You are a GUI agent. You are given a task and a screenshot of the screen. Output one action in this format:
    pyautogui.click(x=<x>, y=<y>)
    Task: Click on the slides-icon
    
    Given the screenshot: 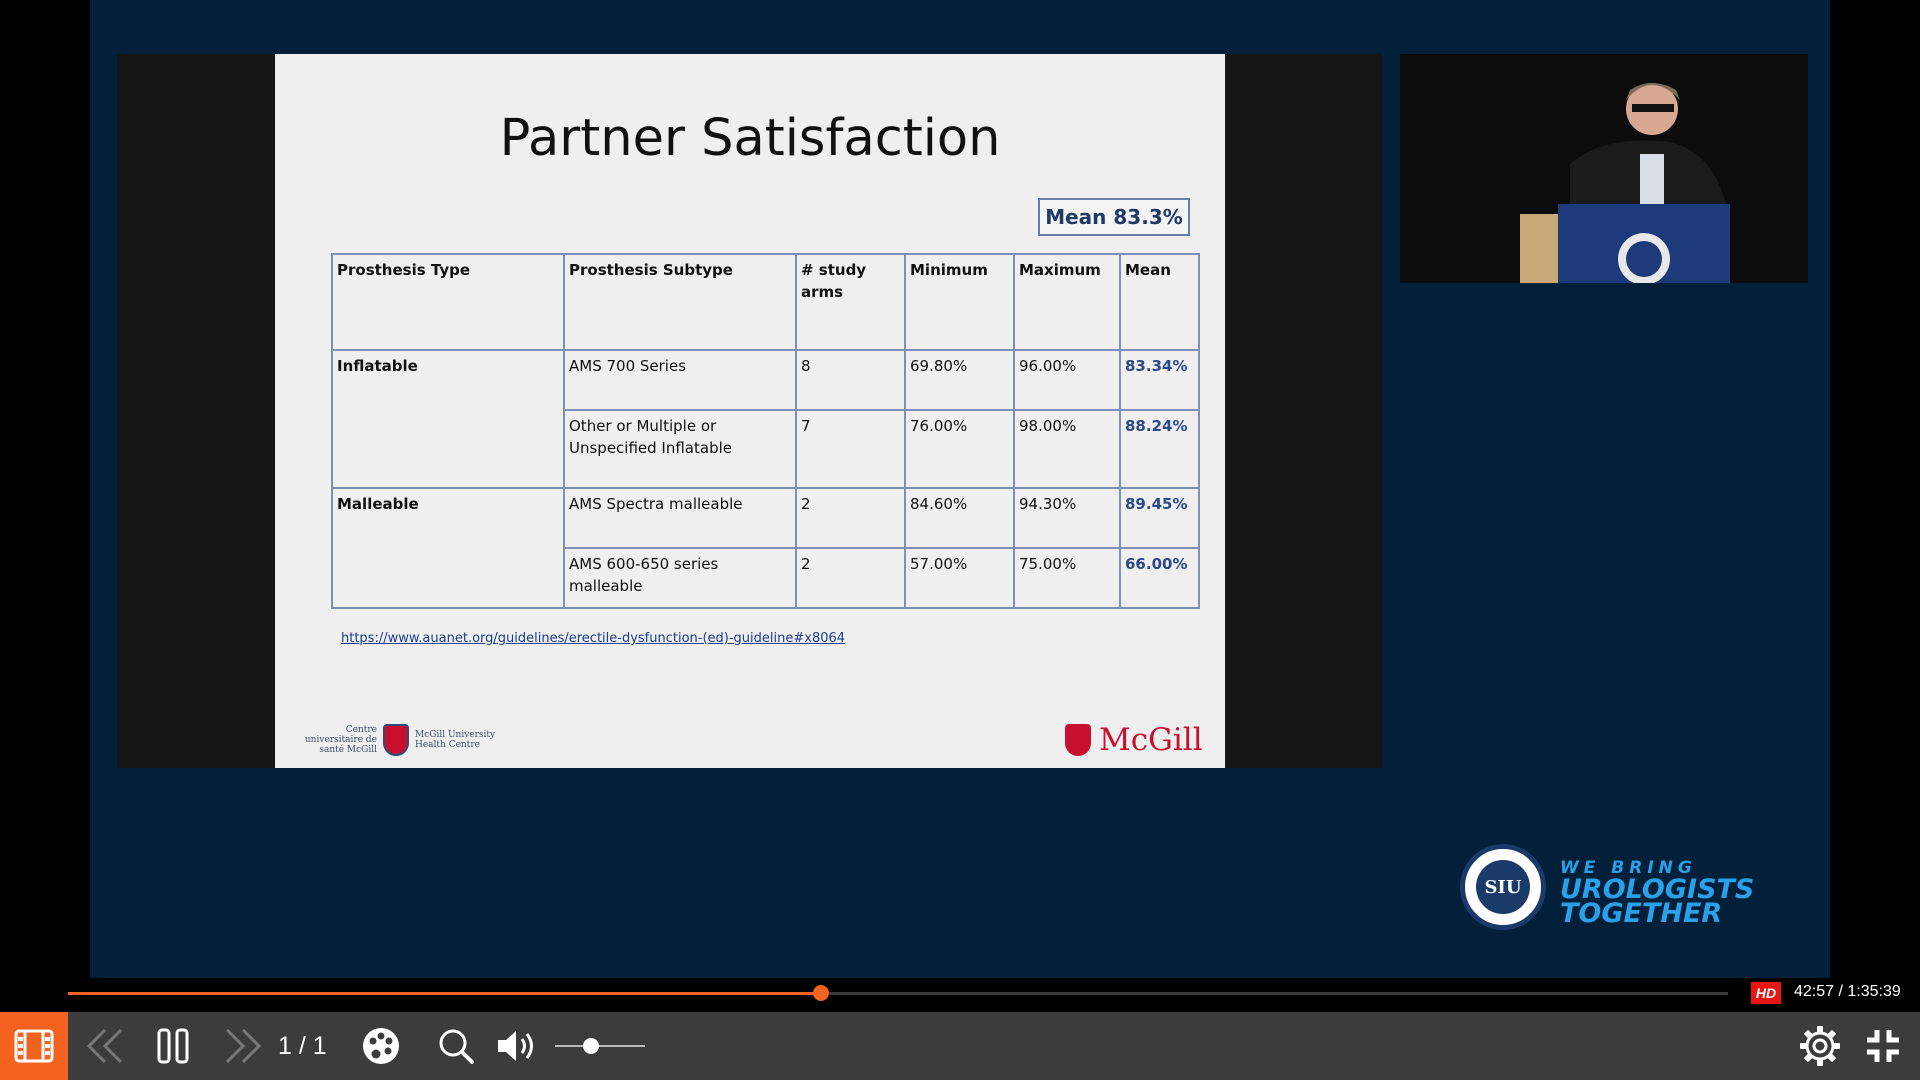 What is the action you would take?
    pyautogui.click(x=34, y=1046)
    